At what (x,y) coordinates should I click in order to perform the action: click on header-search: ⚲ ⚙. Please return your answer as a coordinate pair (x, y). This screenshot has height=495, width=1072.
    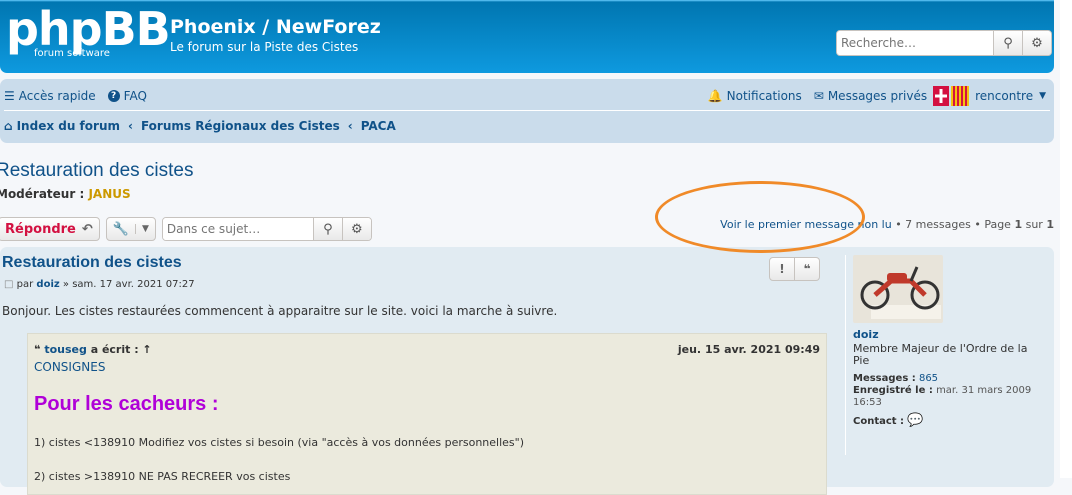
    Looking at the image, I should click on (944, 43).